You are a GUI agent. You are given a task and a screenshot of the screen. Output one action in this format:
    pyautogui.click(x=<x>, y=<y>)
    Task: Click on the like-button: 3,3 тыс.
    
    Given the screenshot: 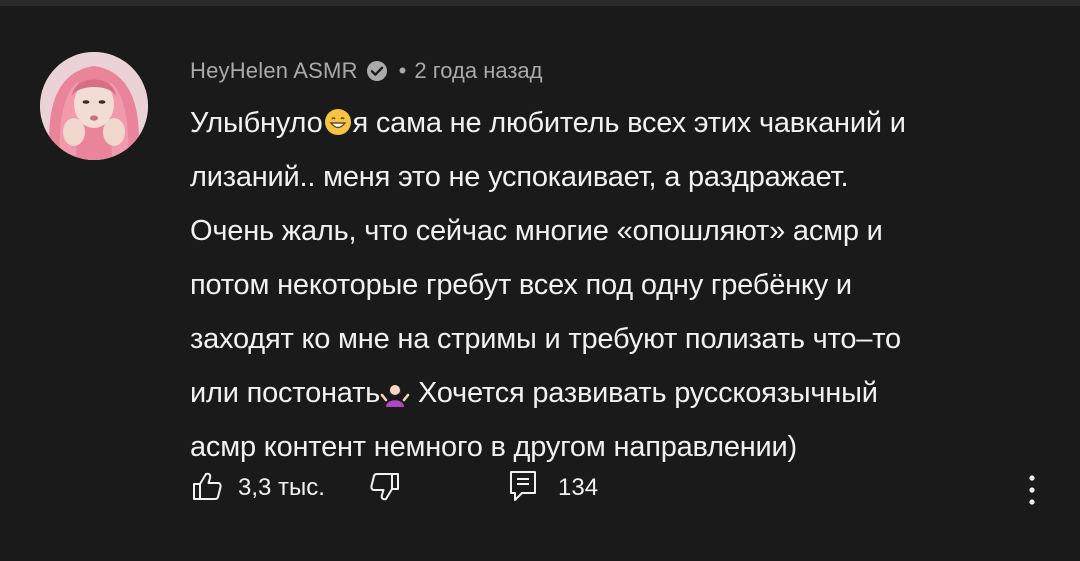 What is the action you would take?
    pyautogui.click(x=257, y=488)
    